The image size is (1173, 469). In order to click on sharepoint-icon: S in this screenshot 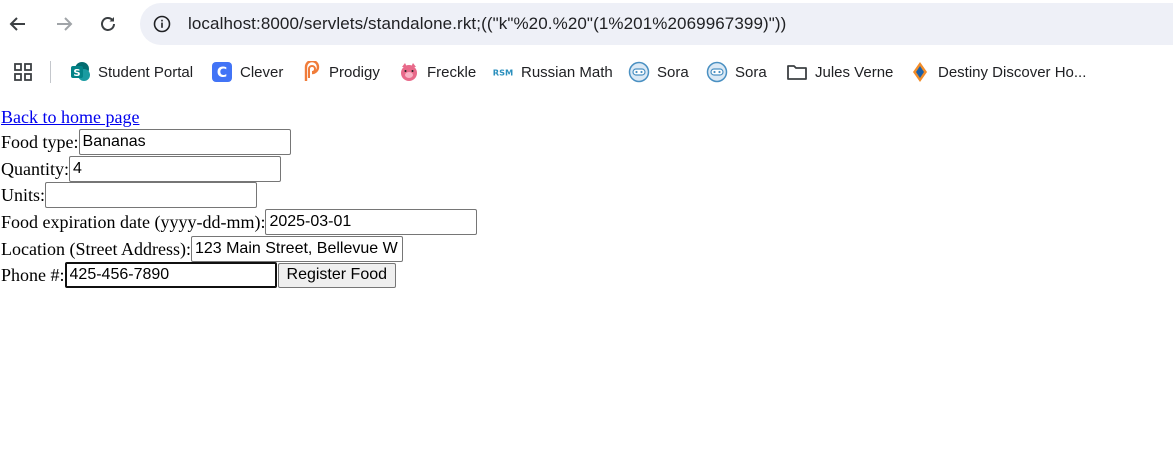, I will do `click(80, 72)`.